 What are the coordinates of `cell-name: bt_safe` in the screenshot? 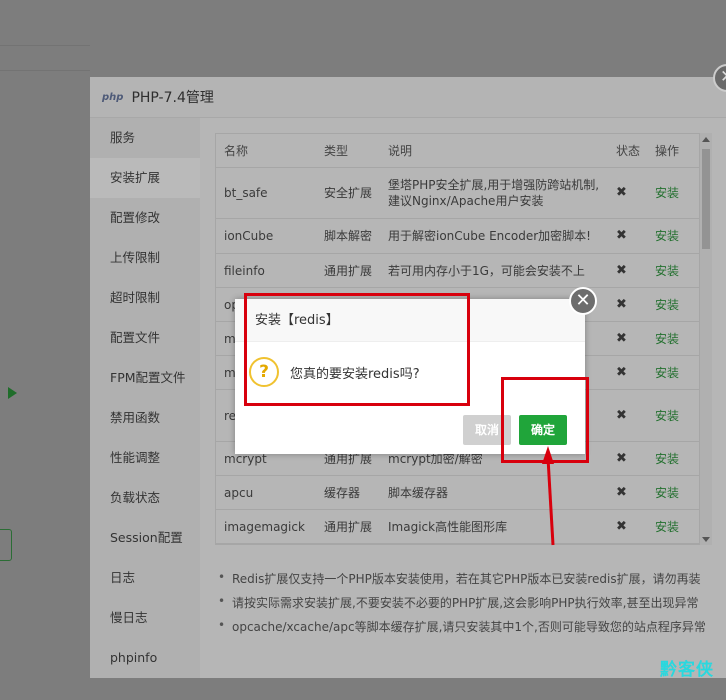 It's located at (246, 193).